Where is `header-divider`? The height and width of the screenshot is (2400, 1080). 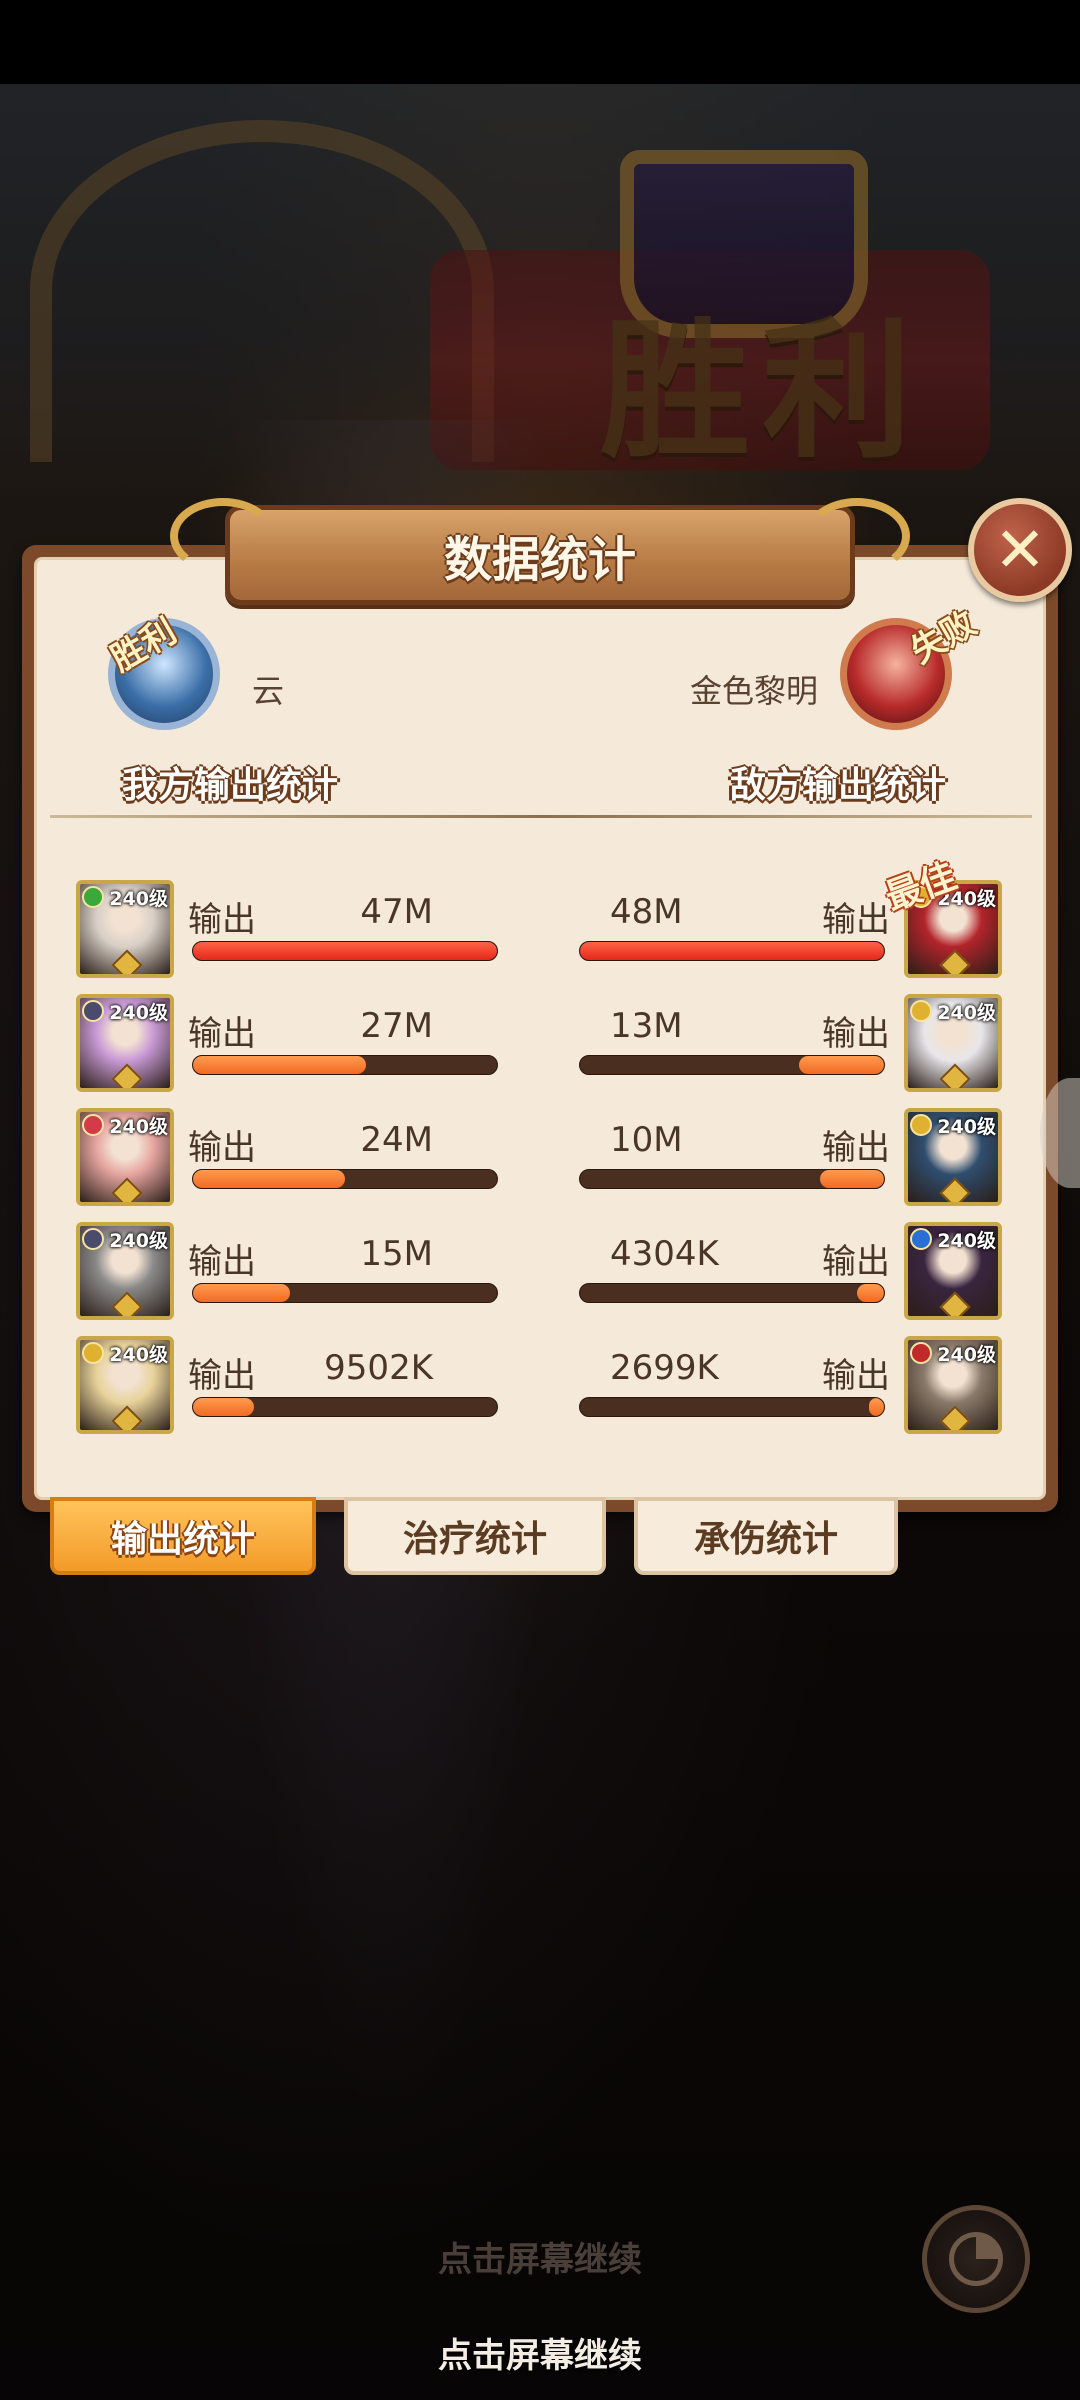 header-divider is located at coordinates (541, 816).